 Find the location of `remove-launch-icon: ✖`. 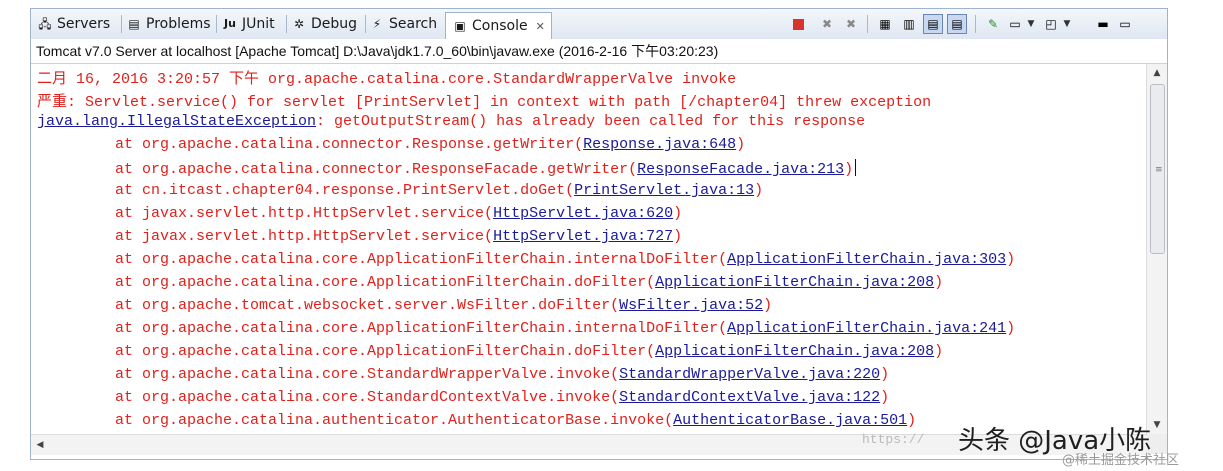

remove-launch-icon: ✖ is located at coordinates (827, 24).